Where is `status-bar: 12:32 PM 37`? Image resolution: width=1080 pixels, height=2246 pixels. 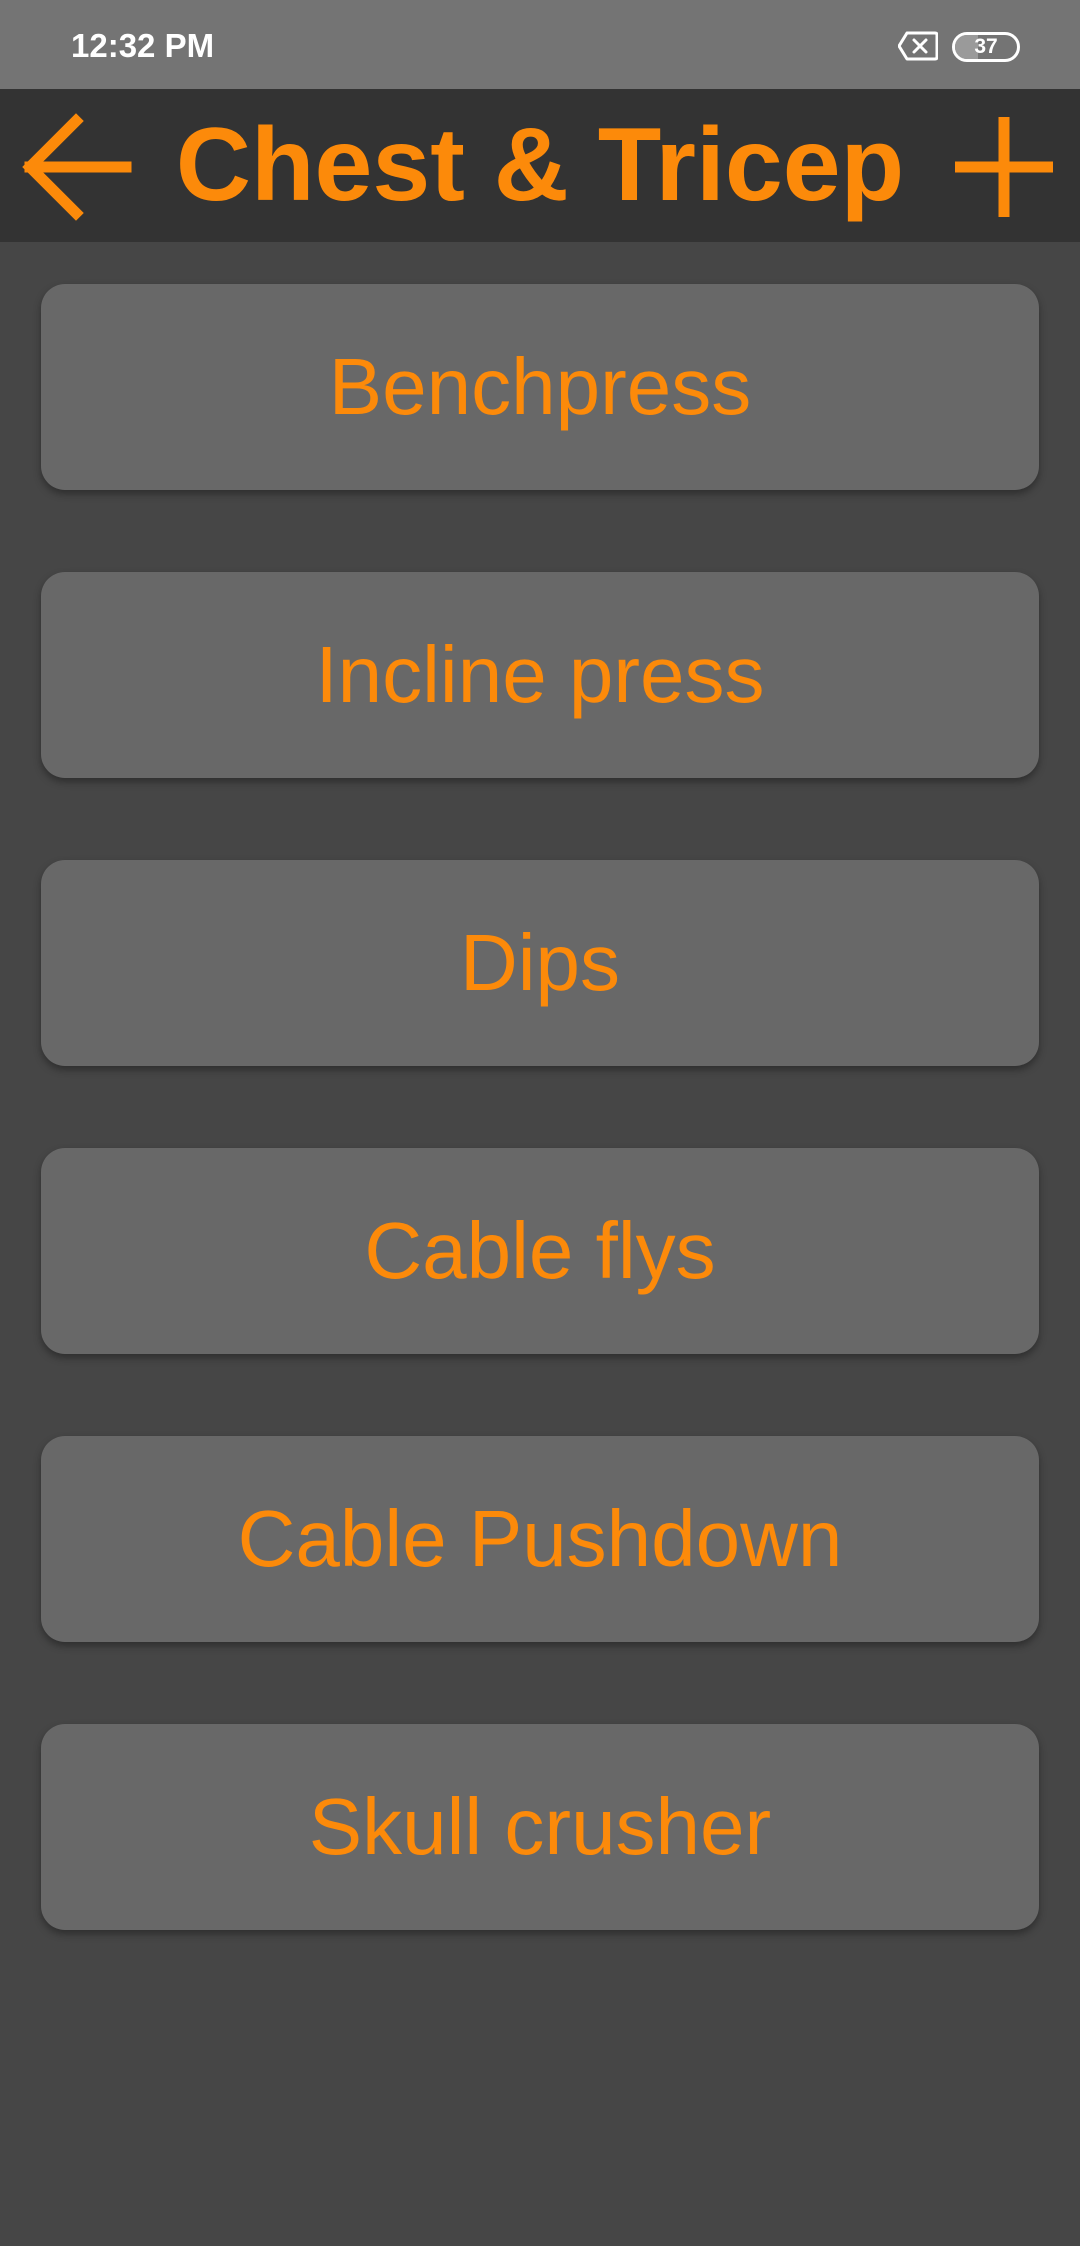 status-bar: 12:32 PM 37 is located at coordinates (540, 44).